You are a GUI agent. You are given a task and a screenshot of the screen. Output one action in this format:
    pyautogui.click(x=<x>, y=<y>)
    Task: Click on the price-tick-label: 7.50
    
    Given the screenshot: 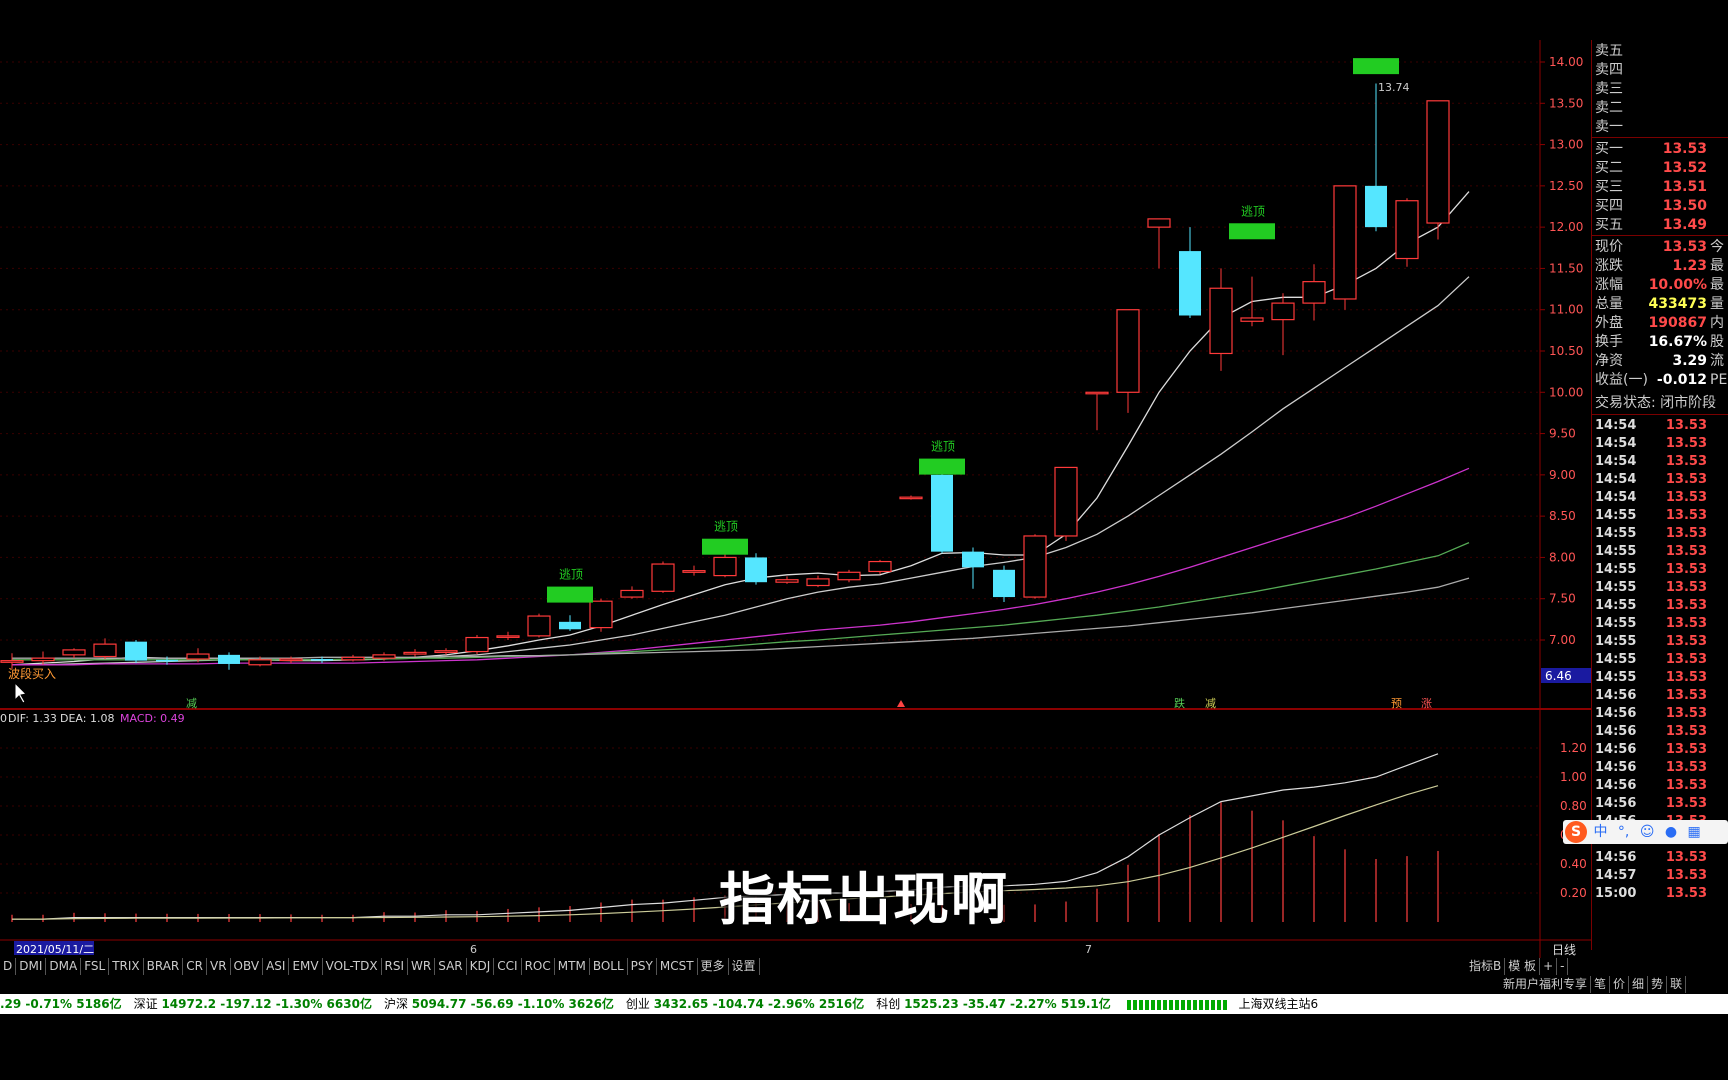 What is the action you would take?
    pyautogui.click(x=1562, y=599)
    